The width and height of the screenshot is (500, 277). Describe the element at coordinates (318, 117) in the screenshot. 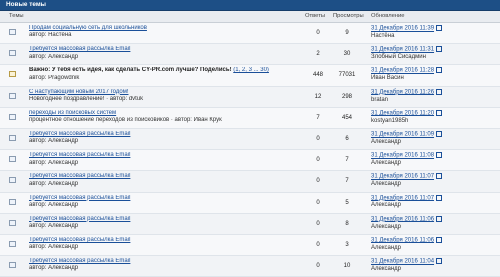

I see `answers-count: 7` at that location.